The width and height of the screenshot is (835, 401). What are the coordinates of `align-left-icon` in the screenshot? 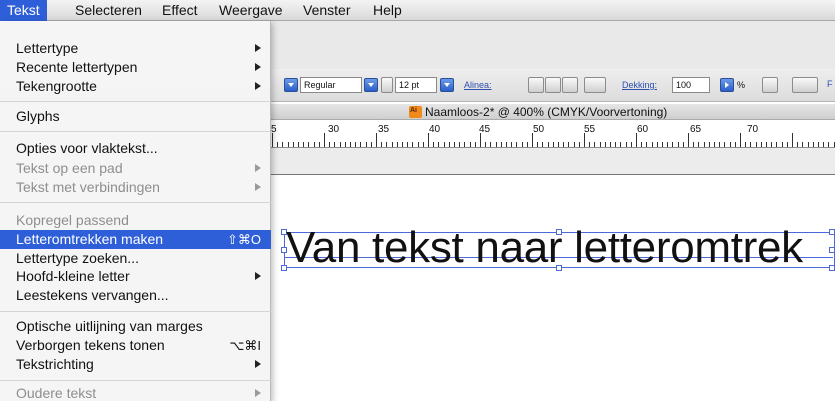 It's located at (536, 85).